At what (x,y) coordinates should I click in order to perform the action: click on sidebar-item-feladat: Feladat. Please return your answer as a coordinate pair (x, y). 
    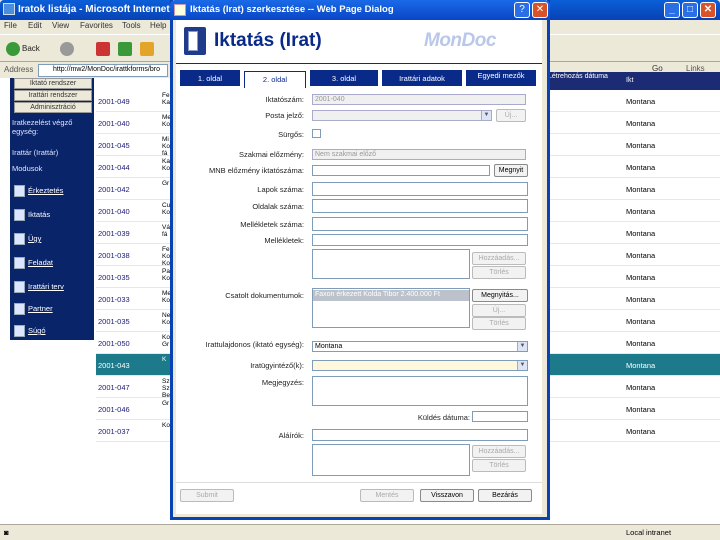
    Looking at the image, I should click on (52, 263).